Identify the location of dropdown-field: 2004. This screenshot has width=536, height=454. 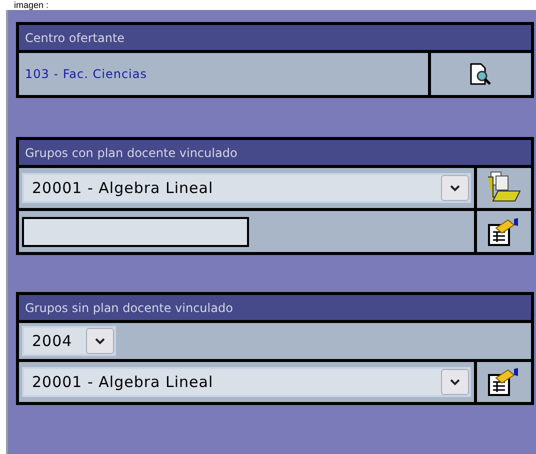
(69, 341).